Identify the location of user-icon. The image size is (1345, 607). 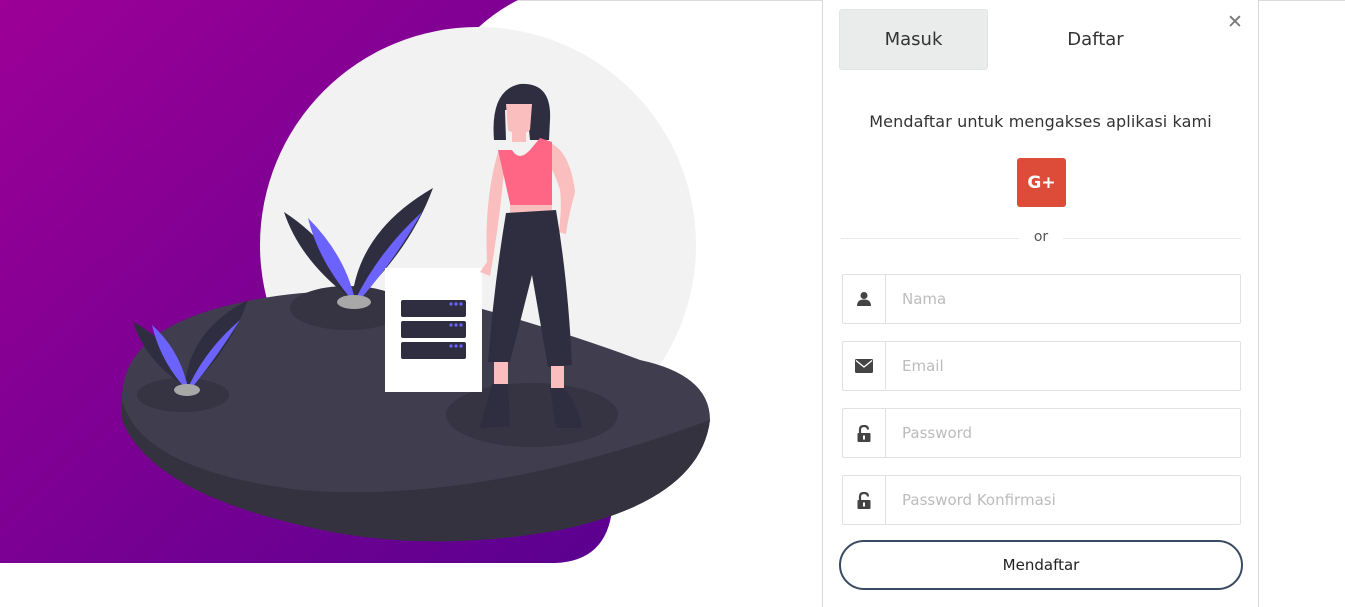
(864, 299).